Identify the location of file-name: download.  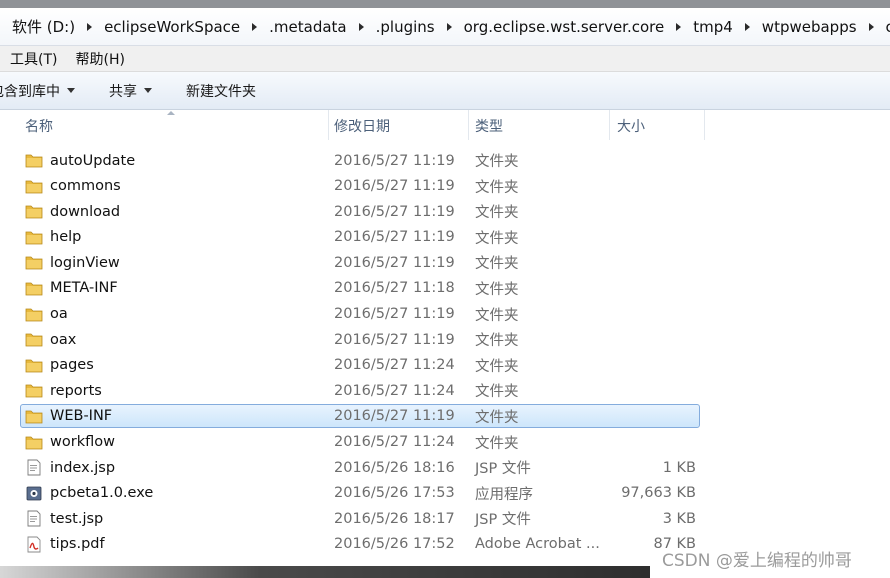
(85, 211).